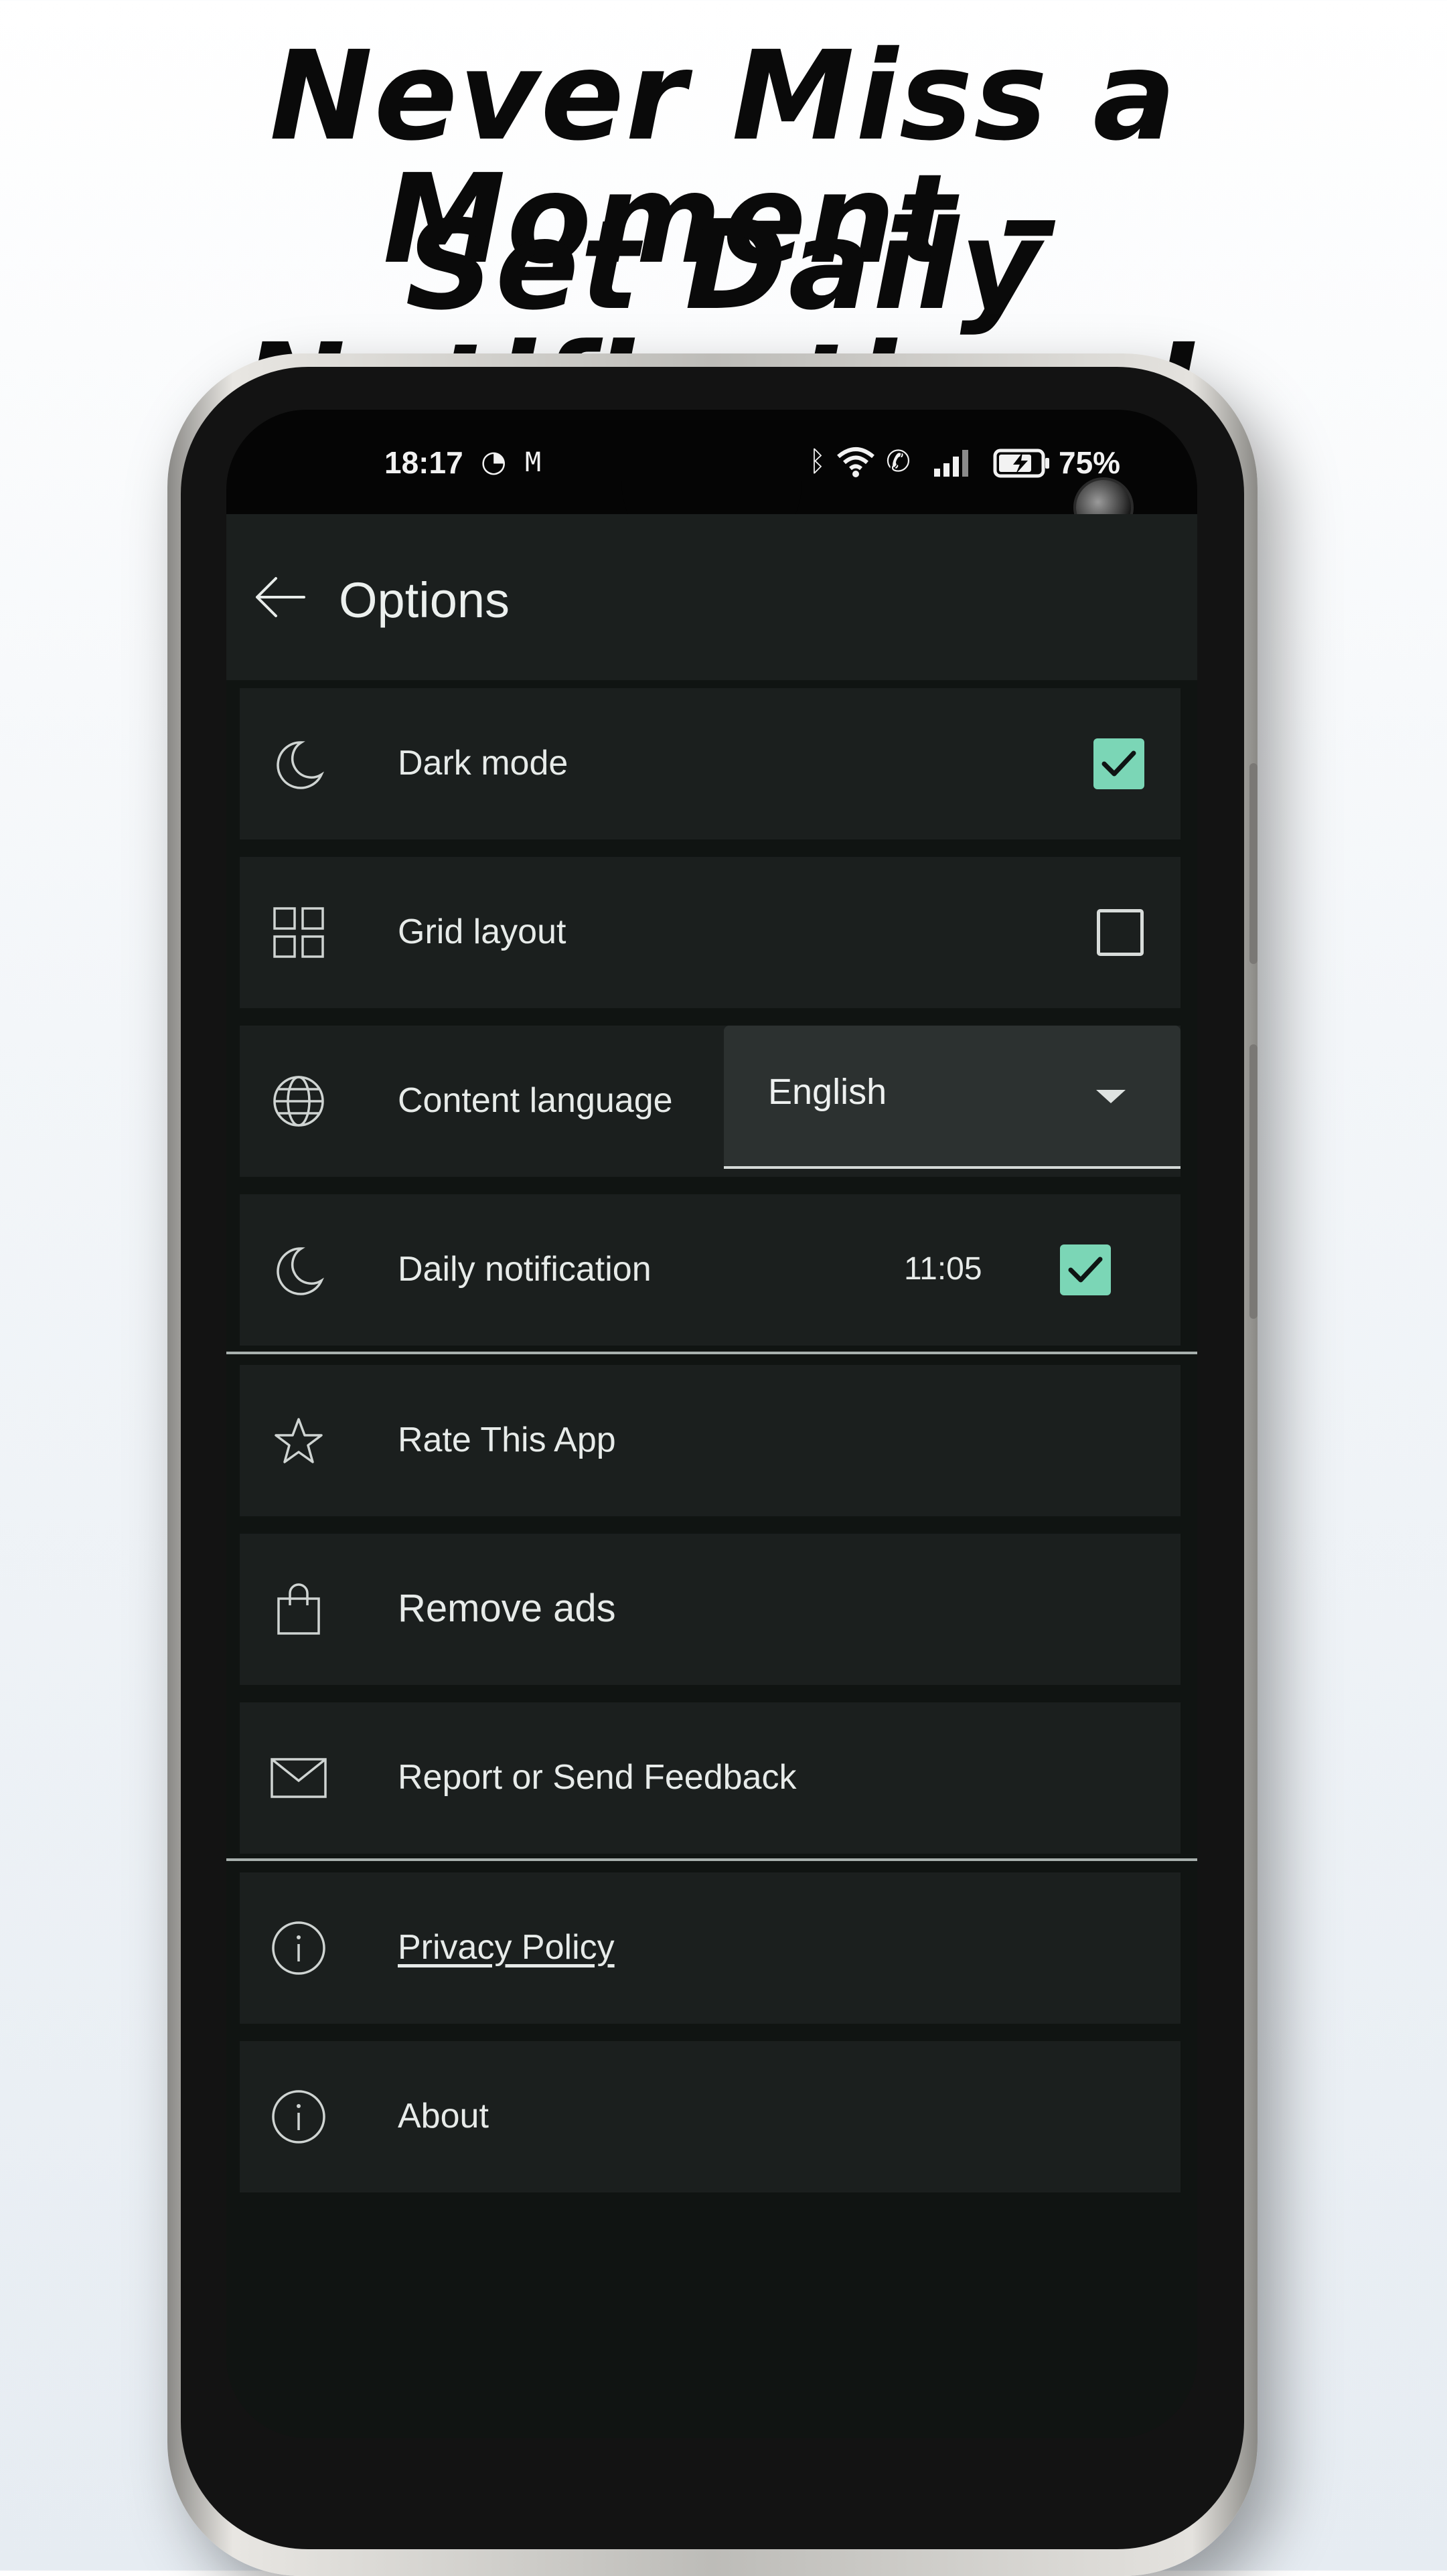 The width and height of the screenshot is (1447, 2576). Describe the element at coordinates (710, 933) in the screenshot. I see `setting-grid-layout: Grid layout` at that location.